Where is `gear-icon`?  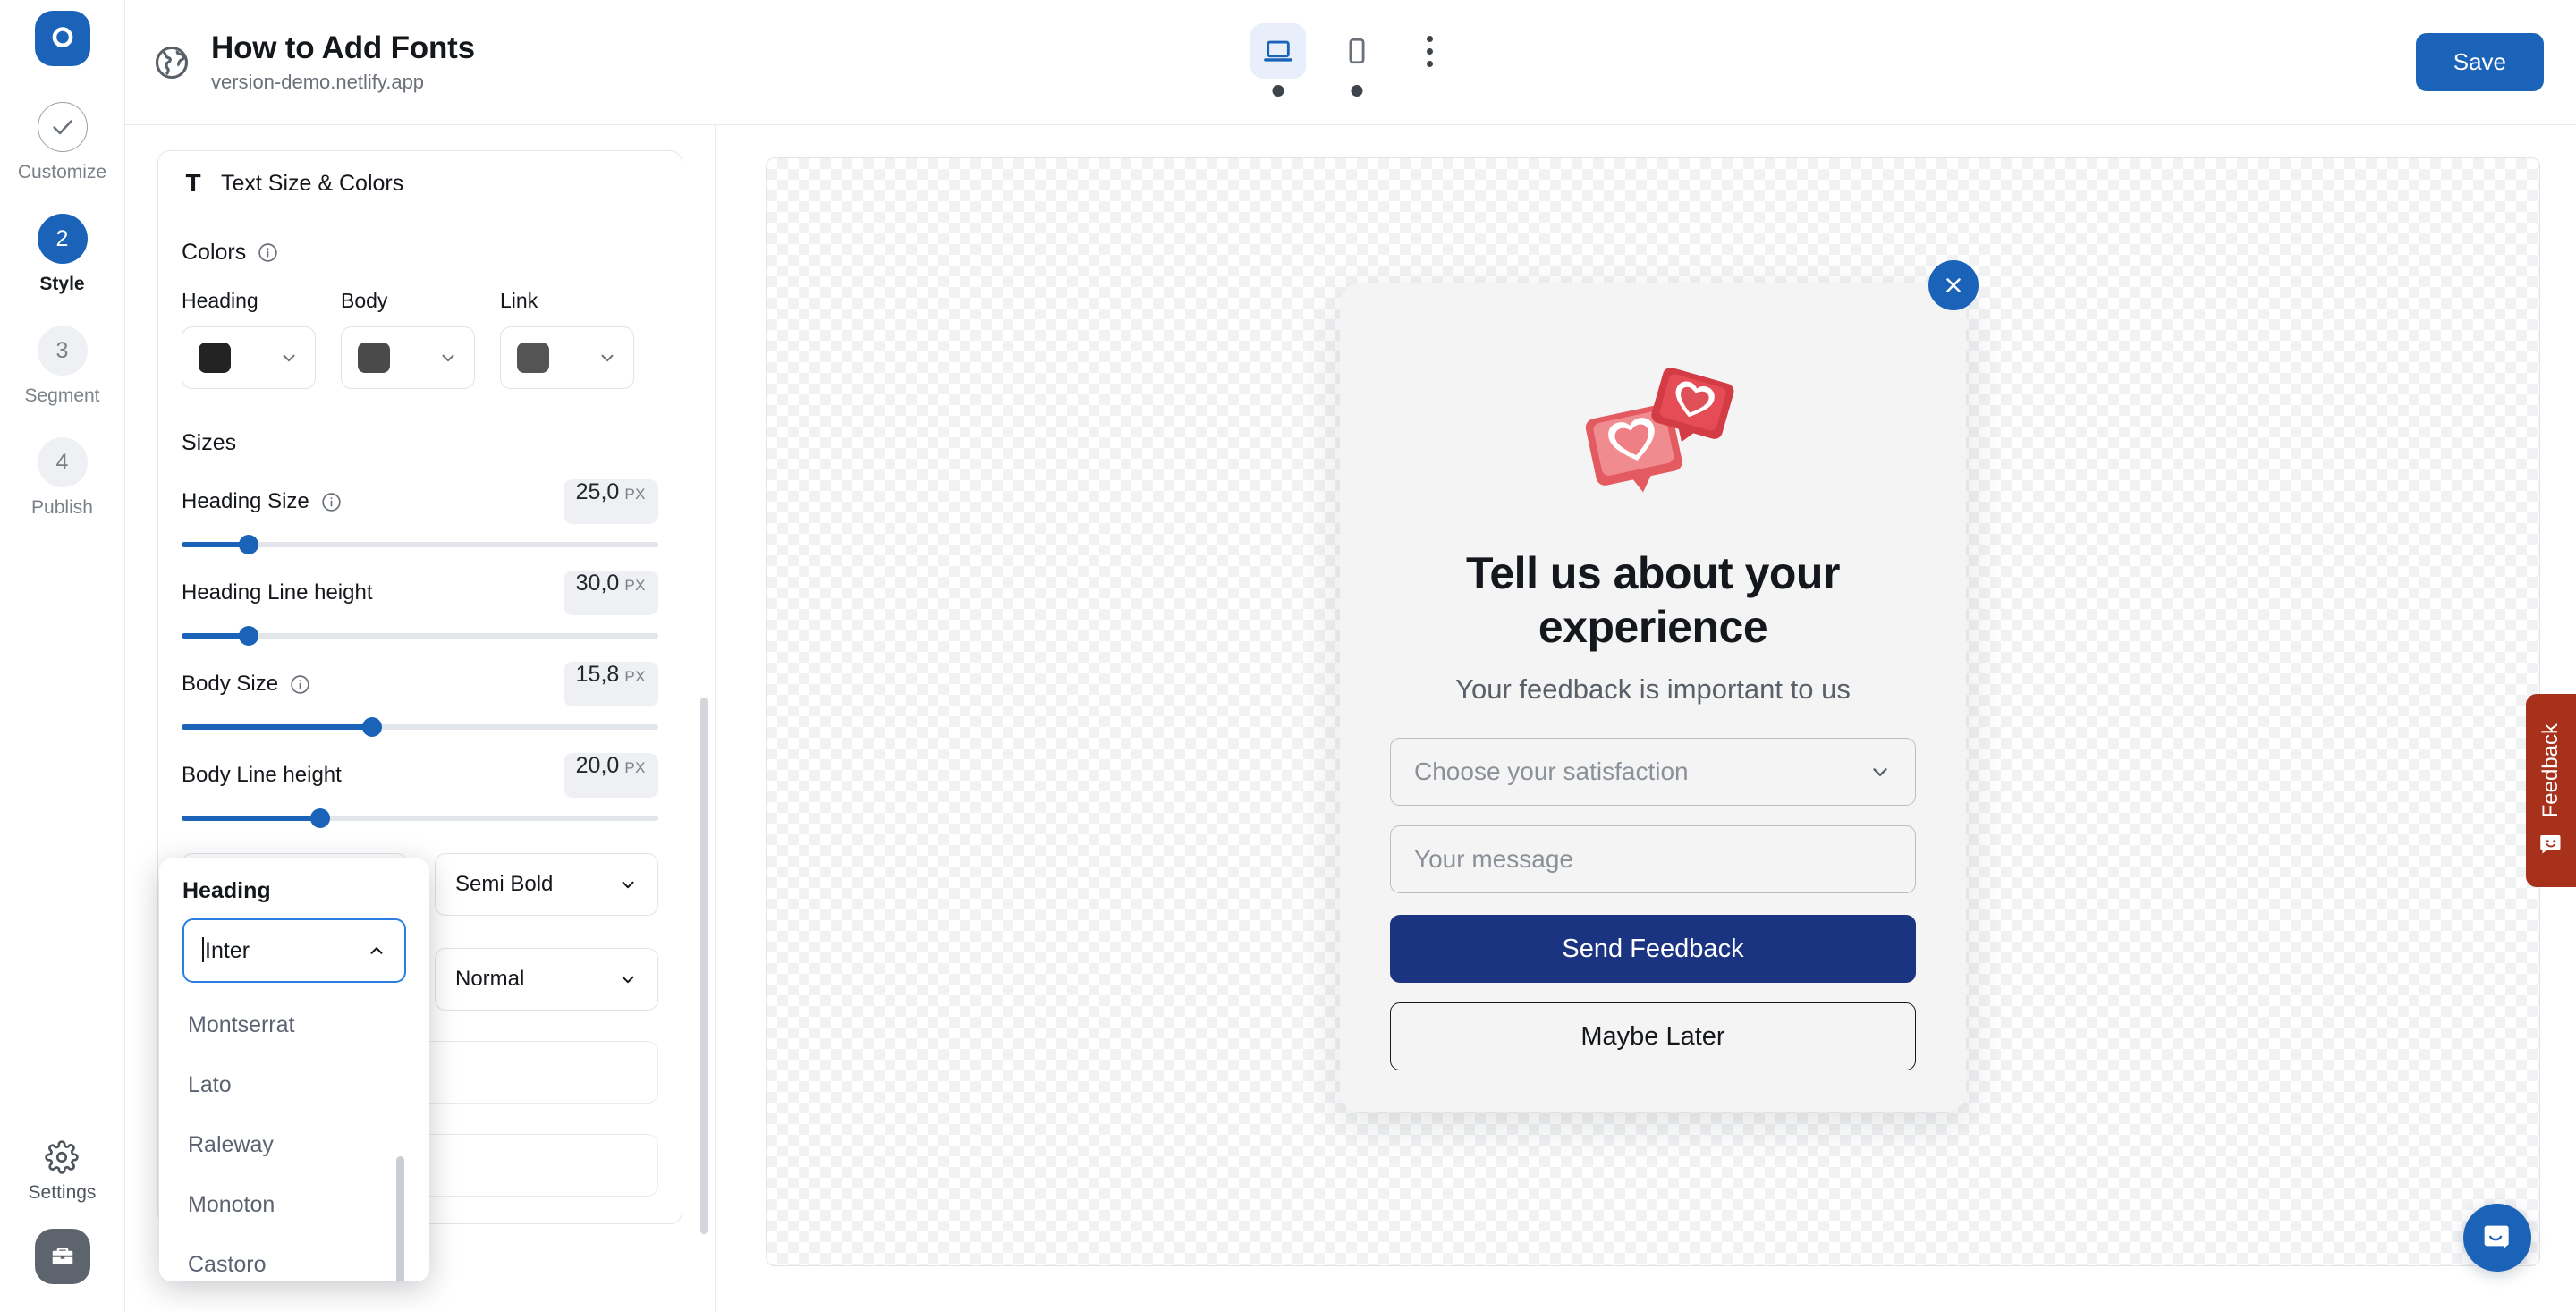
gear-icon is located at coordinates (62, 1157).